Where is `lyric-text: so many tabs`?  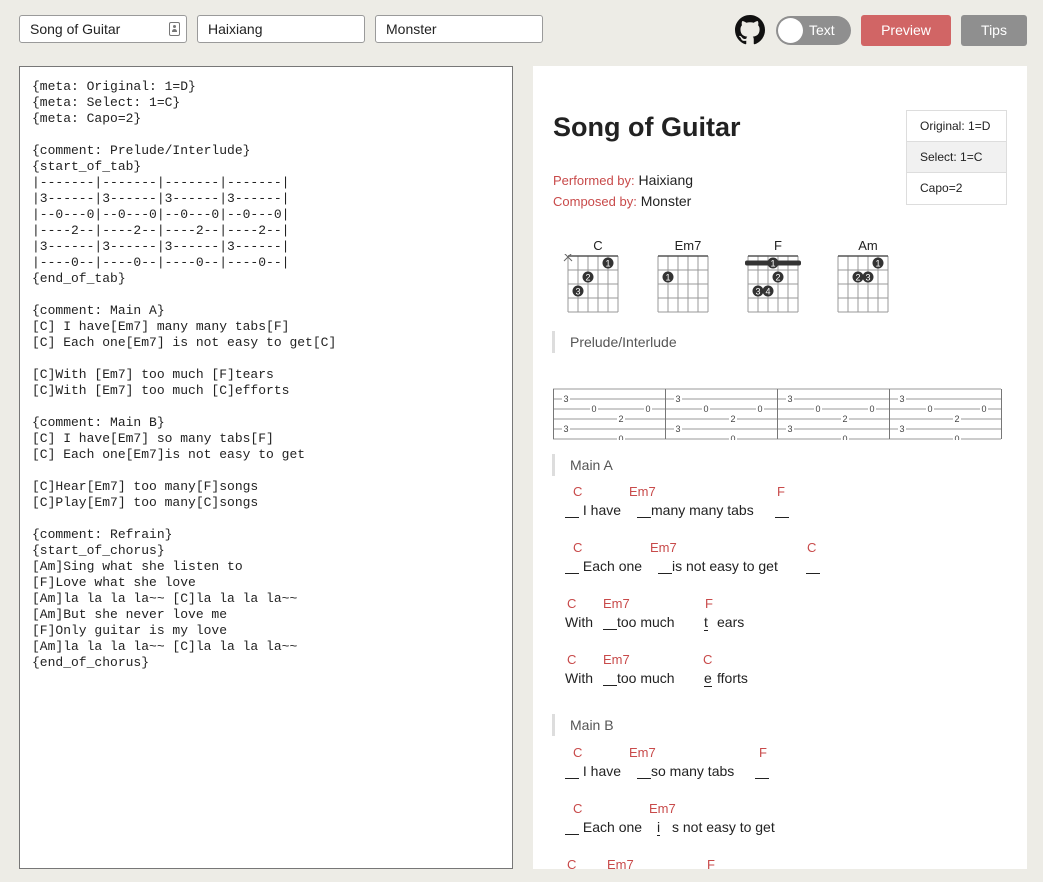
lyric-text: so many tabs is located at coordinates (695, 771).